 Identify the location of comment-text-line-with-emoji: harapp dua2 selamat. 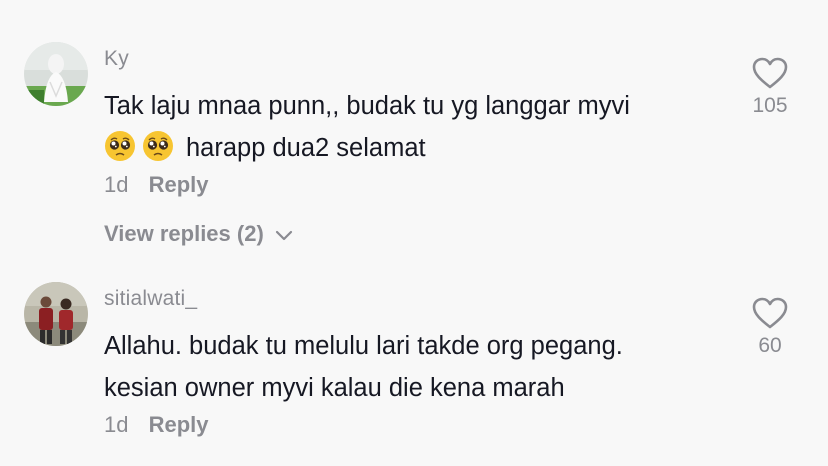
(414, 148).